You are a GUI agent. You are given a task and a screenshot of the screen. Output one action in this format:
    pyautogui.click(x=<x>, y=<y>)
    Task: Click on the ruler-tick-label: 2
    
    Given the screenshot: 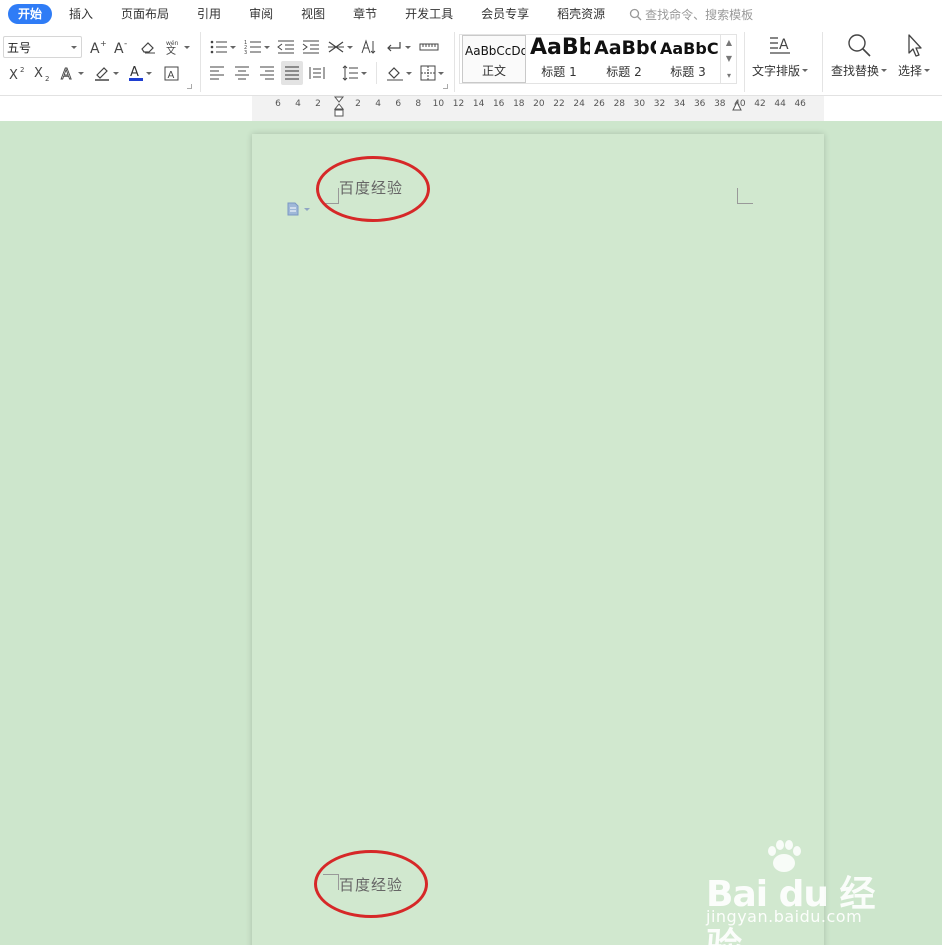 What is the action you would take?
    pyautogui.click(x=318, y=104)
    